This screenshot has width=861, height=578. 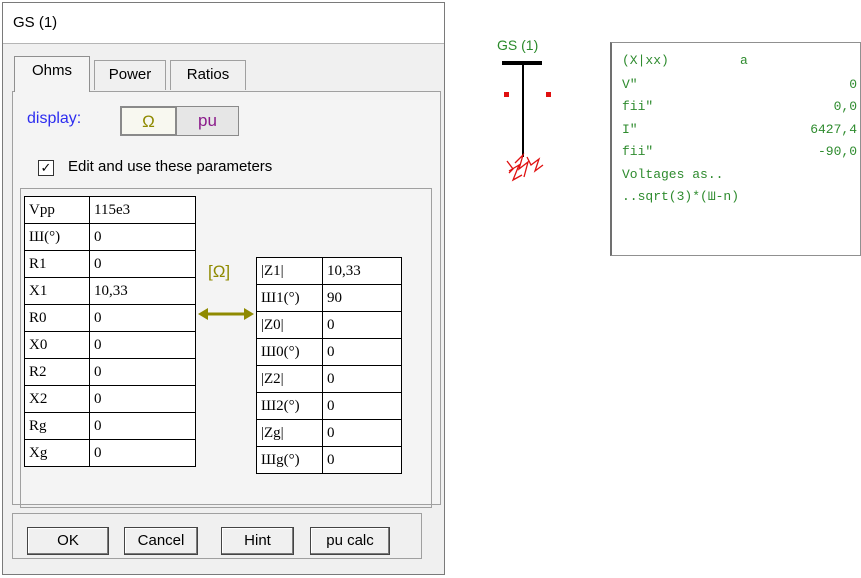 I want to click on param-key: Xg, so click(x=57, y=453).